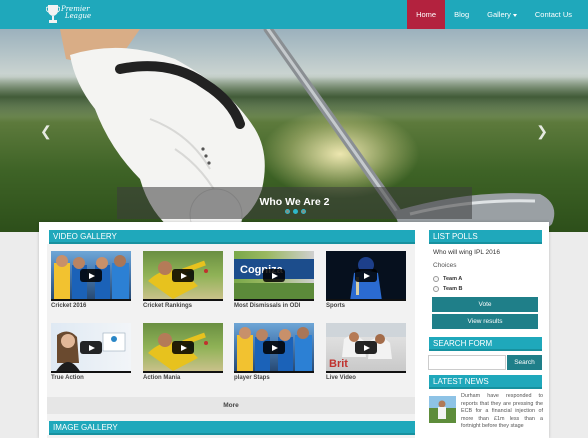 The width and height of the screenshot is (588, 438). What do you see at coordinates (85, 427) in the screenshot?
I see `image-gallery-title: IMAGE GALLERY` at bounding box center [85, 427].